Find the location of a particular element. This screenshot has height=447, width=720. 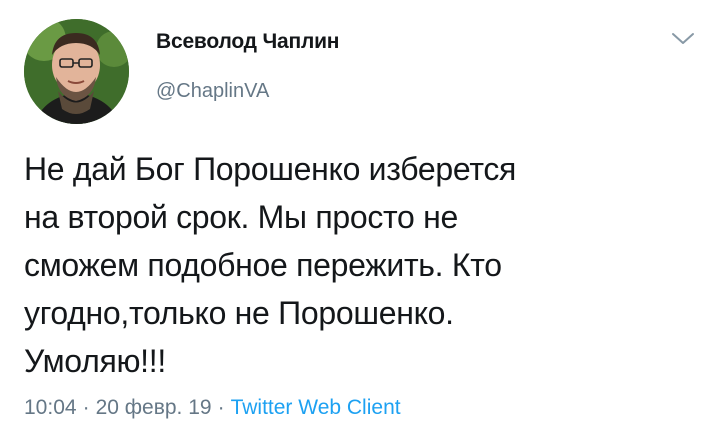

avatar is located at coordinates (76, 71).